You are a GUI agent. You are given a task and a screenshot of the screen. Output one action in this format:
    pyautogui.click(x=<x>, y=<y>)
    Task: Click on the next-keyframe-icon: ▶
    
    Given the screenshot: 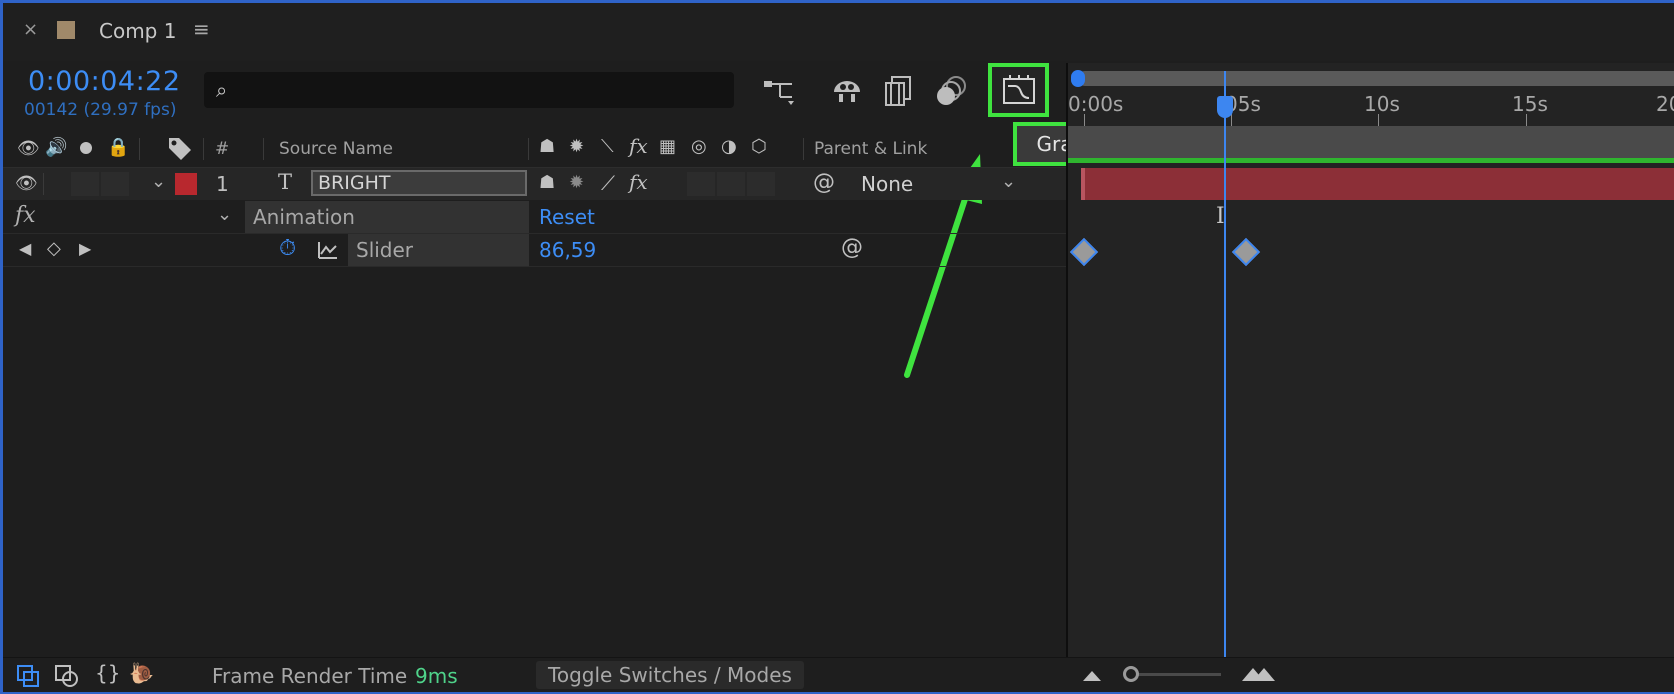 What is the action you would take?
    pyautogui.click(x=85, y=248)
    